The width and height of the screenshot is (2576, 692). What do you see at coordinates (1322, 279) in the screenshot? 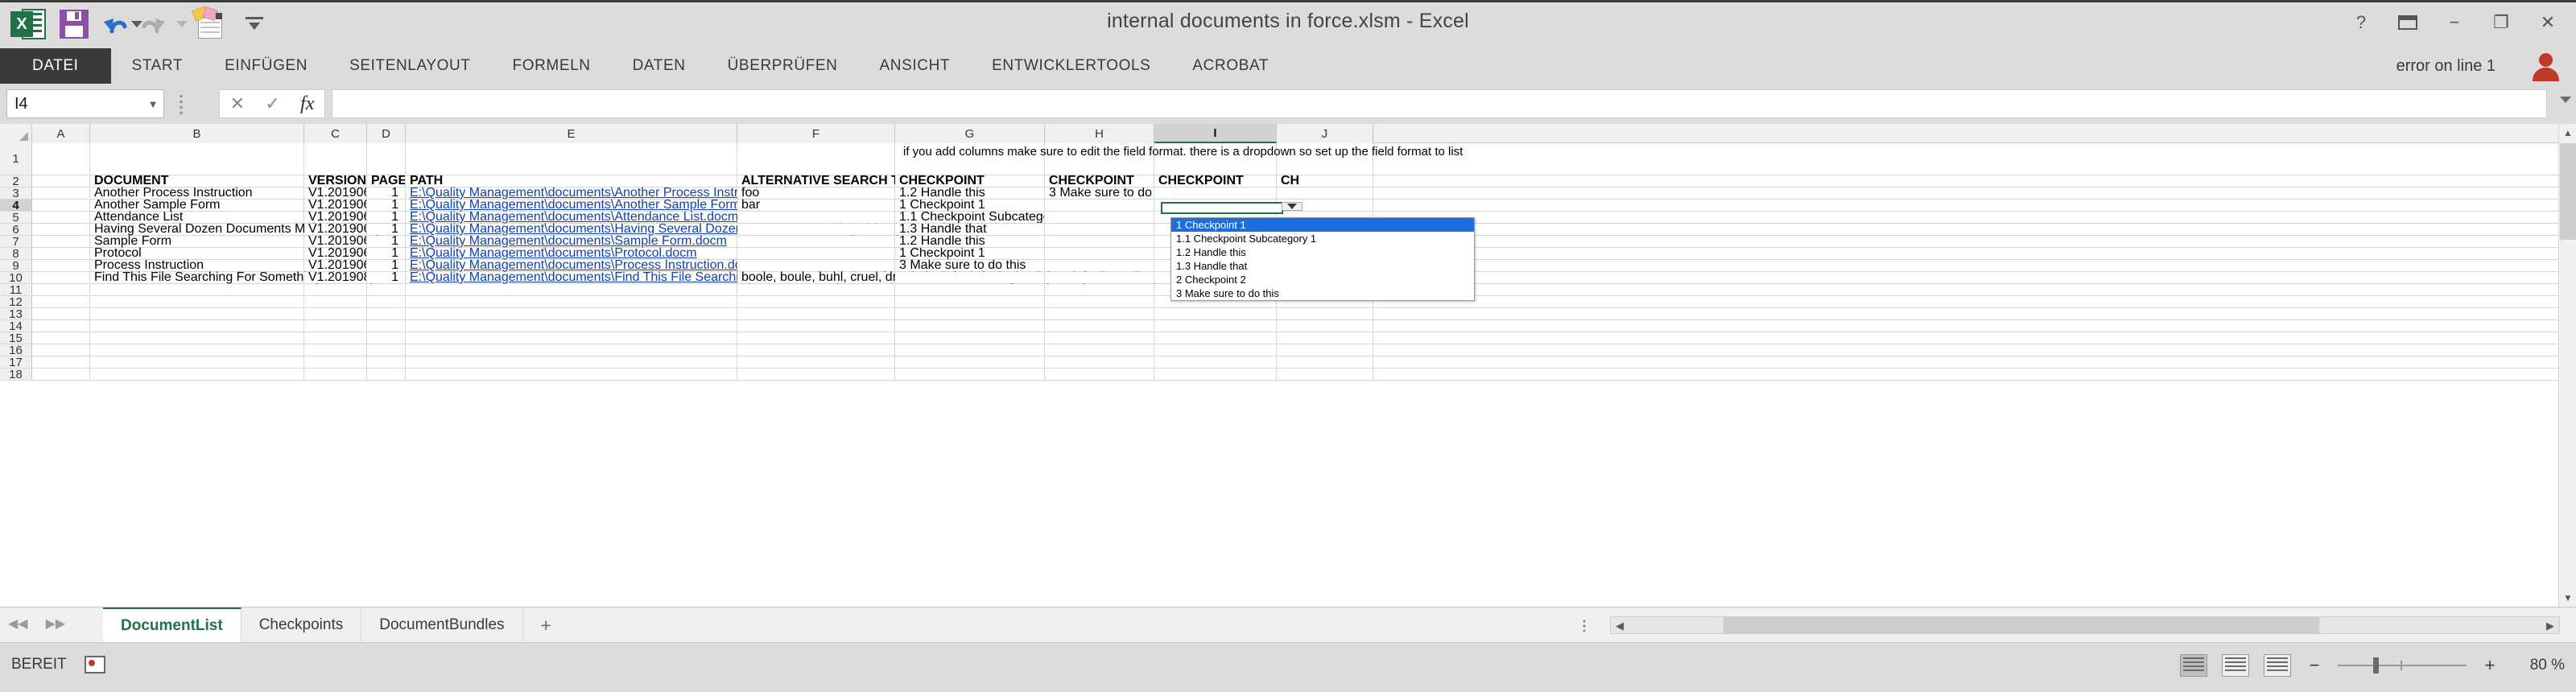
I see `dropdown-item: 2 Checkpoint 2` at bounding box center [1322, 279].